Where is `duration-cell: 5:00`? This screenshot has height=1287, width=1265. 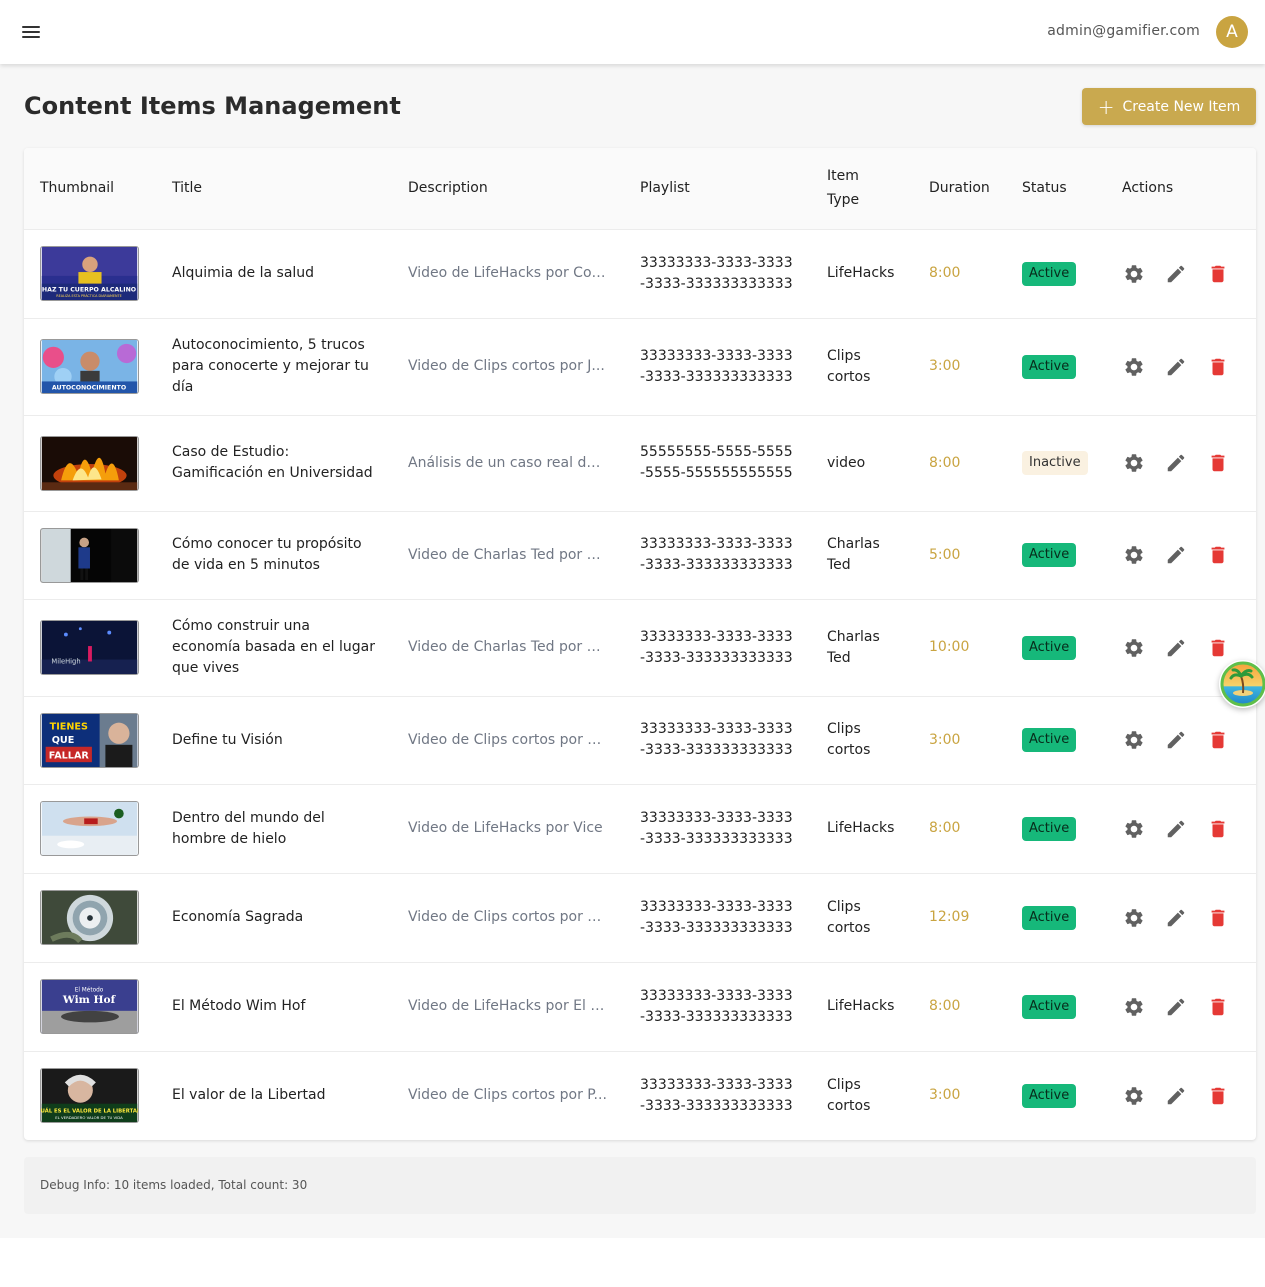 duration-cell: 5:00 is located at coordinates (945, 554).